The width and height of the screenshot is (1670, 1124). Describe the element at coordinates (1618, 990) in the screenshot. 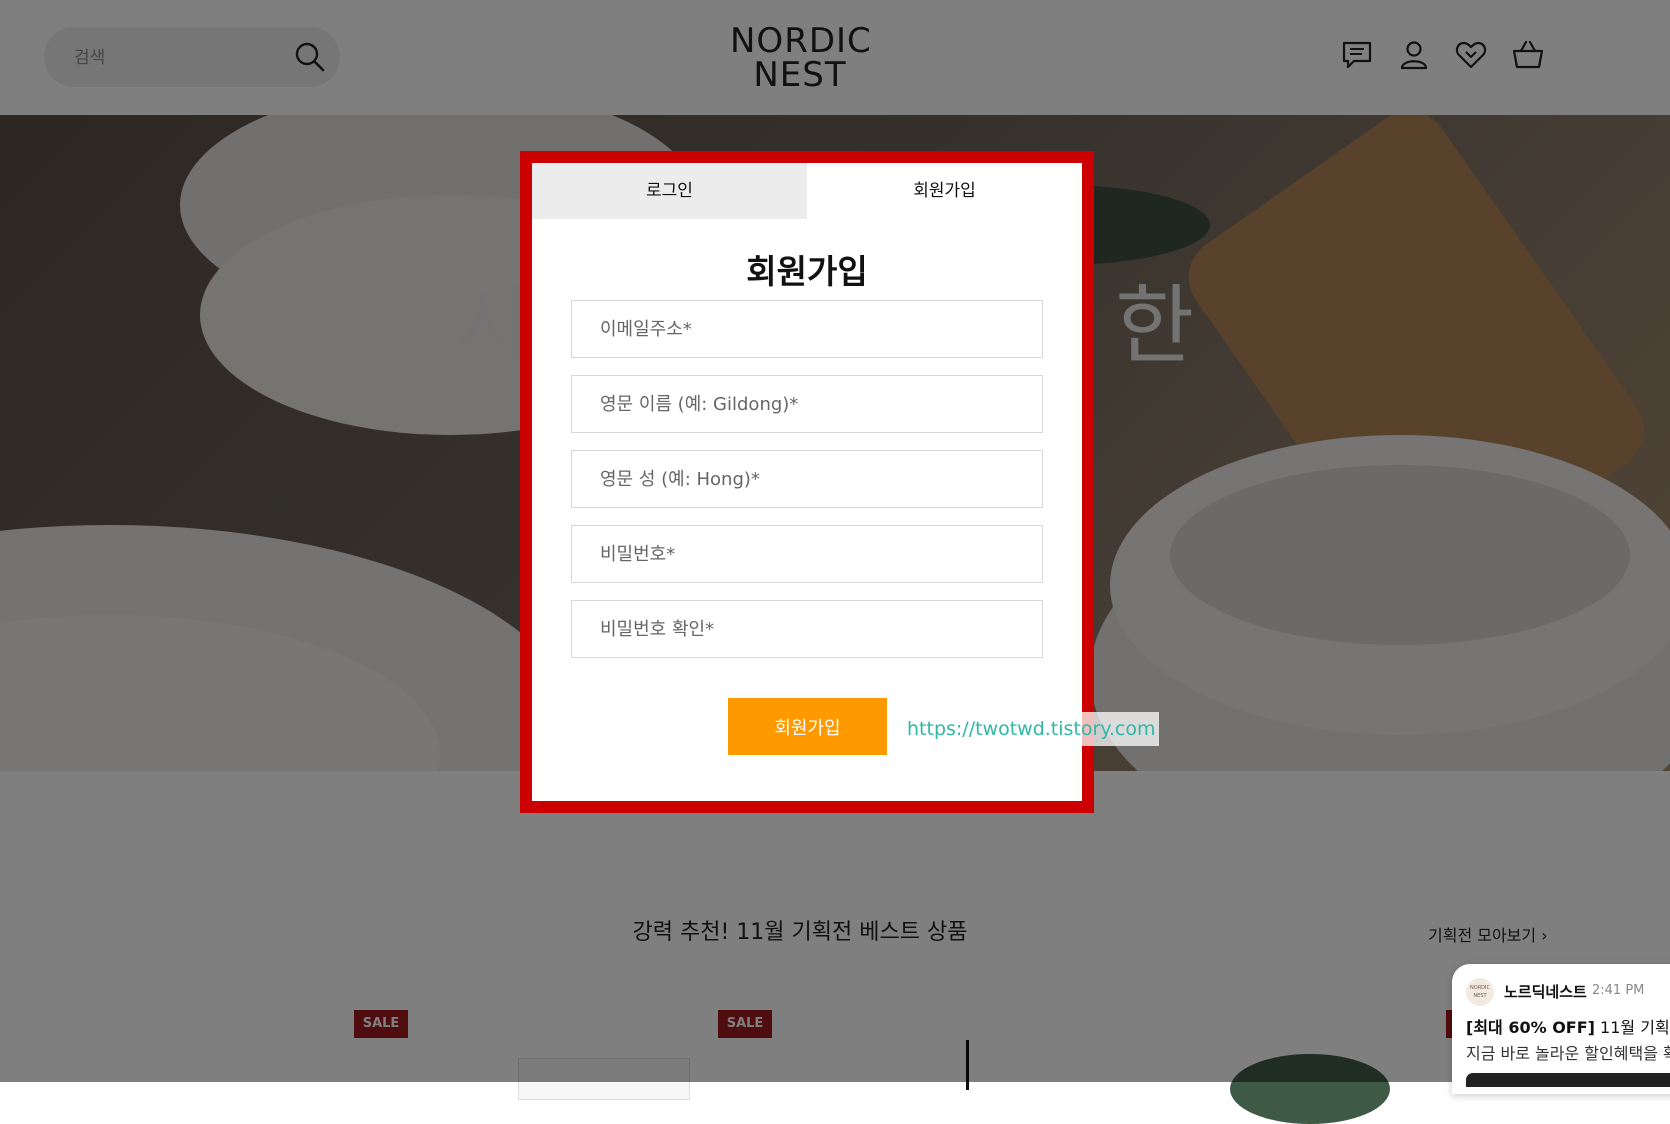

I see `notification-time: 2:41 PM` at that location.